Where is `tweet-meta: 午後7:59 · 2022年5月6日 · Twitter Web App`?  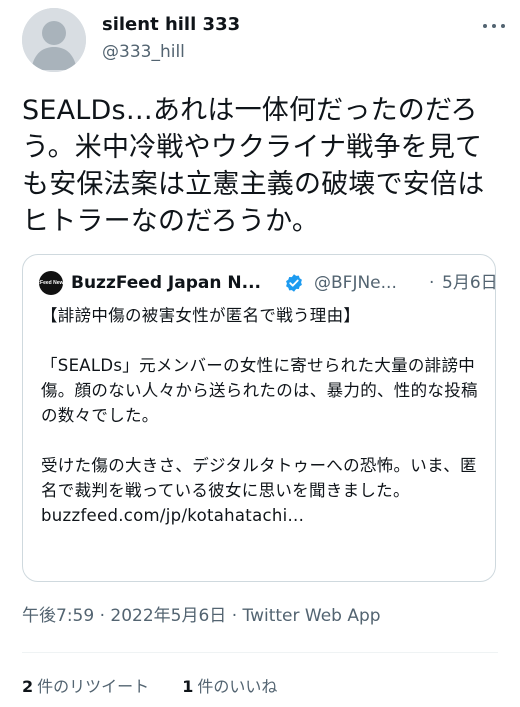 tweet-meta: 午後7:59 · 2022年5月6日 · Twitter Web App is located at coordinates (201, 616).